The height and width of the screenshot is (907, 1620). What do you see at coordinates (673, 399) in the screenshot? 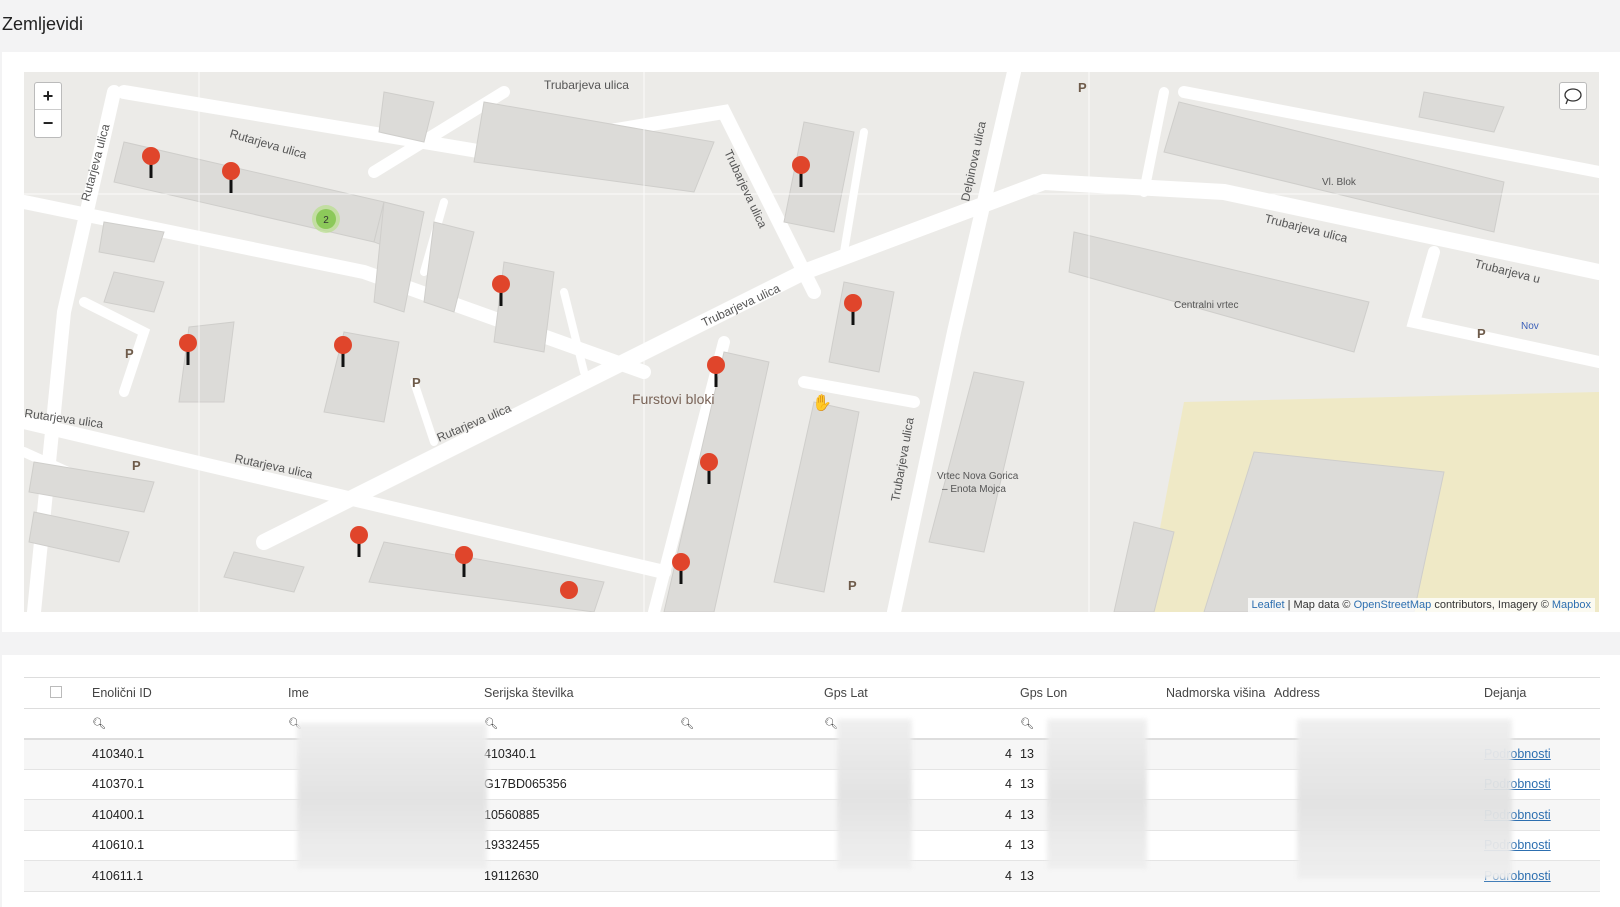
I see `place-label: Furstovi bloki` at bounding box center [673, 399].